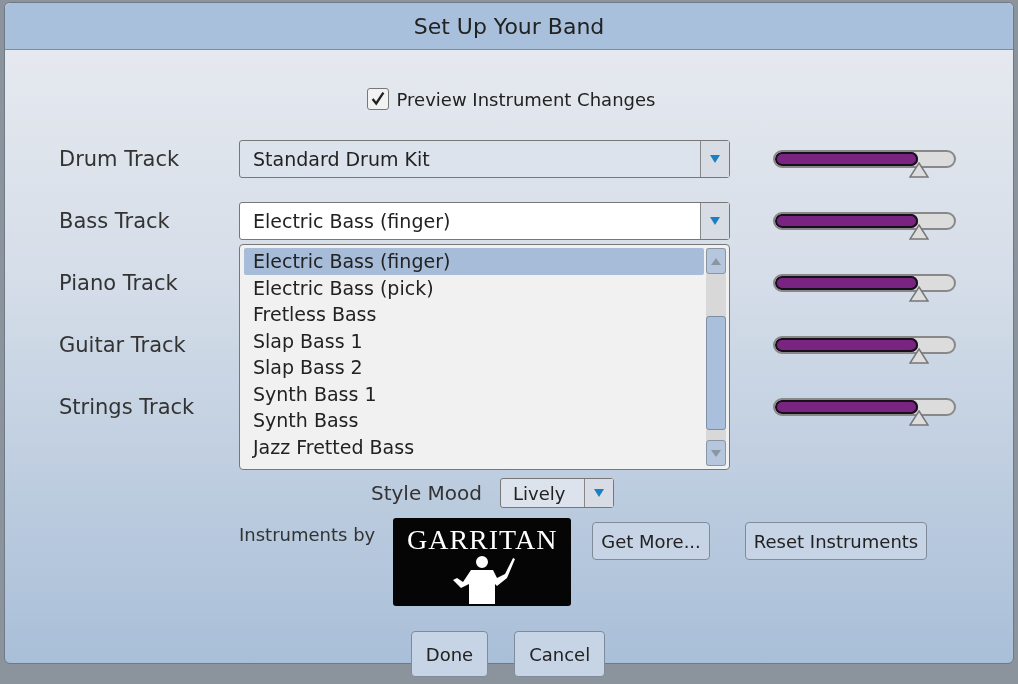 This screenshot has width=1018, height=684. I want to click on list-option: Slap Bass 2, so click(474, 367).